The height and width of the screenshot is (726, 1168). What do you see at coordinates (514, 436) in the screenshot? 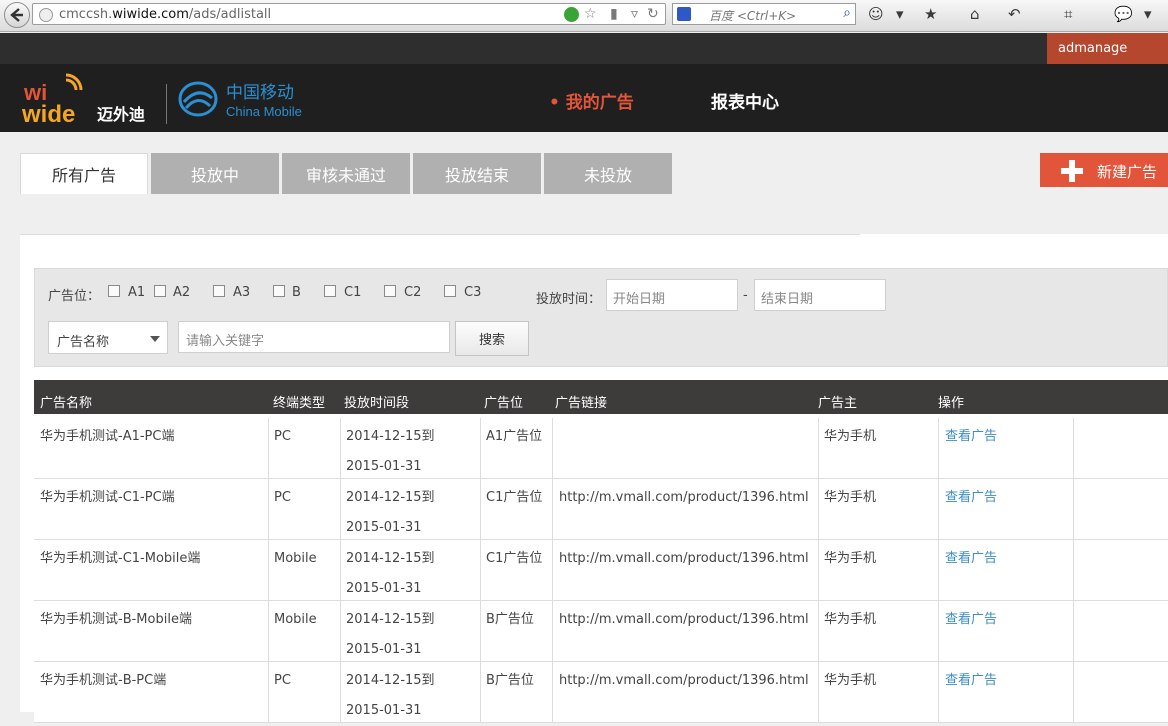
I see `cell-position: A1广告位` at bounding box center [514, 436].